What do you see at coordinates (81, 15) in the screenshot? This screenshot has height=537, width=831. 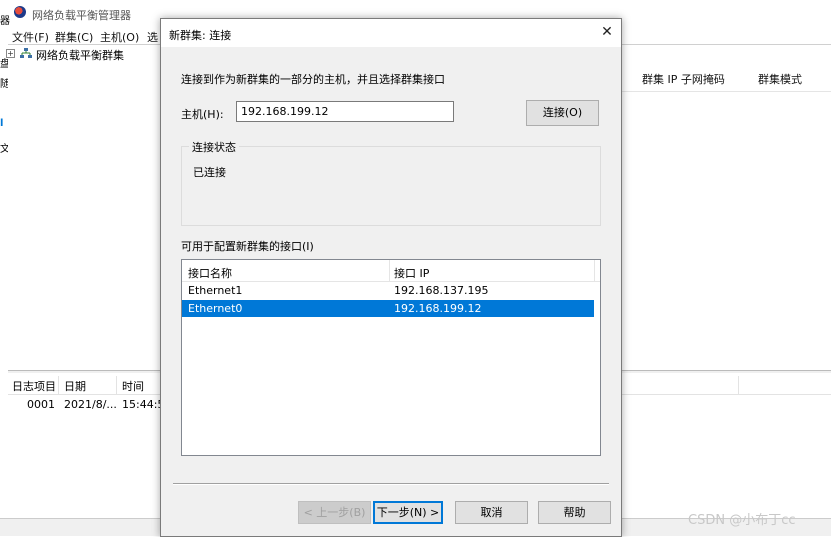 I see `bg-window-title: 网络负载平衡管理器` at bounding box center [81, 15].